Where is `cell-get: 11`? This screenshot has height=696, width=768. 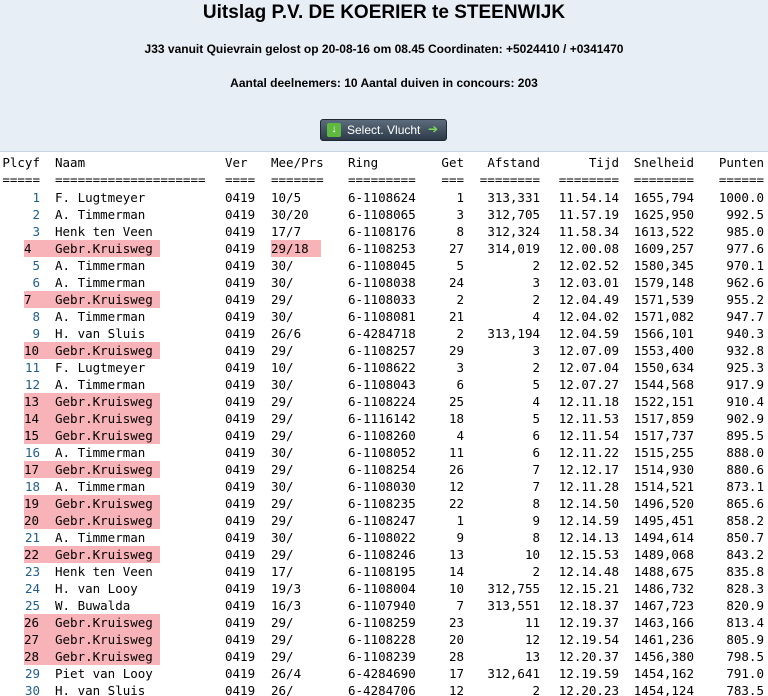 cell-get: 11 is located at coordinates (456, 452).